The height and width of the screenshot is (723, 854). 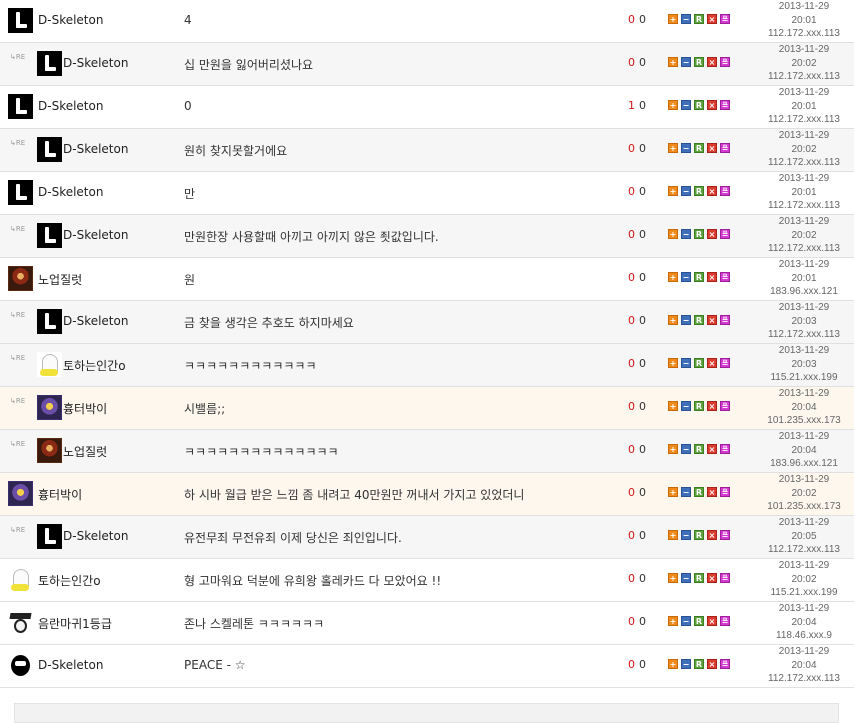 I want to click on comment-author: 음란마귀1등급, so click(x=75, y=623).